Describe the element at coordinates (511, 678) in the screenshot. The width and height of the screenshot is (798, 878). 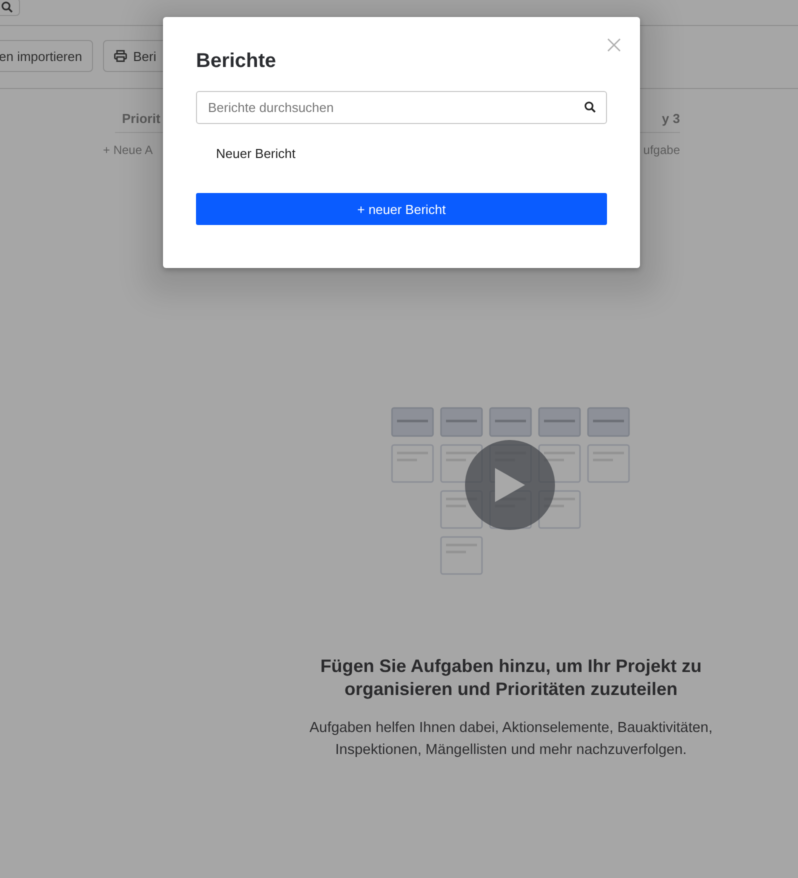
I see `empty-state-heading: Fügen Sie Aufgaben hinzu, um Ihr Projekt zu organisieren und Prioritäten zuzuteilen` at that location.